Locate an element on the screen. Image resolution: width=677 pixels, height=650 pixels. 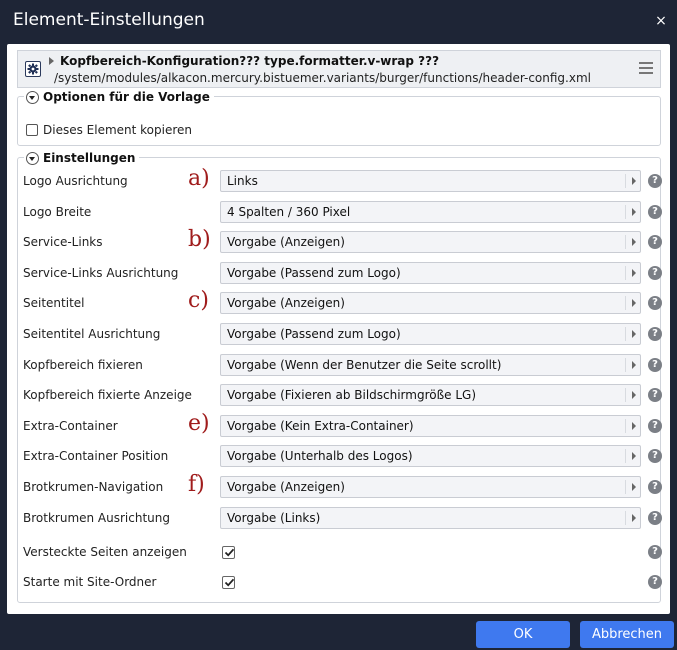
setting-row: Brotkrumen Ausrichtung Vorgabe (Links)? is located at coordinates (338, 519).